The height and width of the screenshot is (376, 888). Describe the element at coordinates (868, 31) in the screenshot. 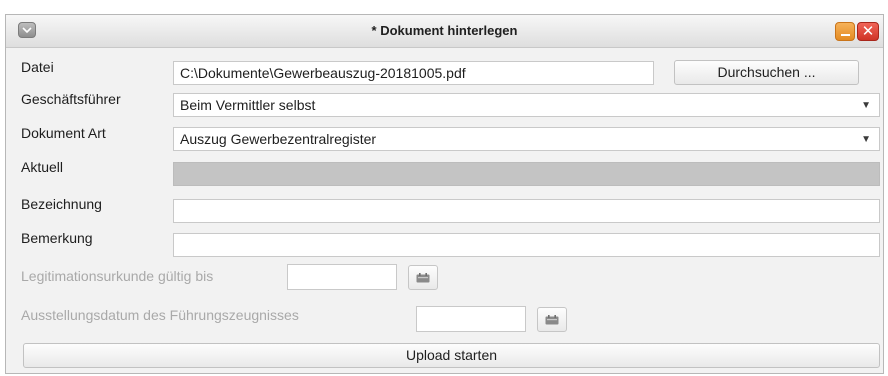

I see `close-icon: ✕` at that location.